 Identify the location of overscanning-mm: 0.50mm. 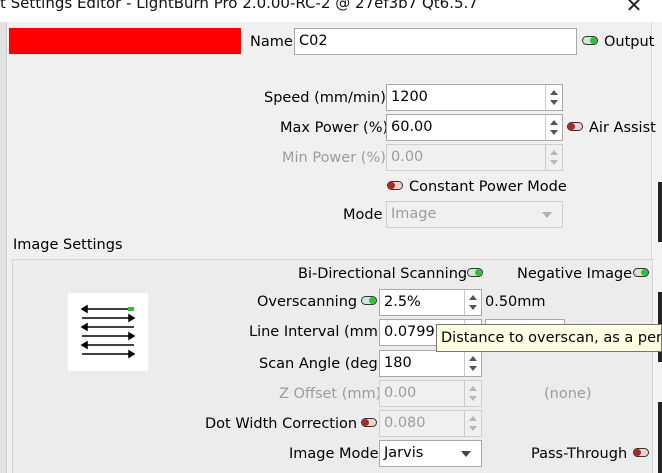
(515, 302).